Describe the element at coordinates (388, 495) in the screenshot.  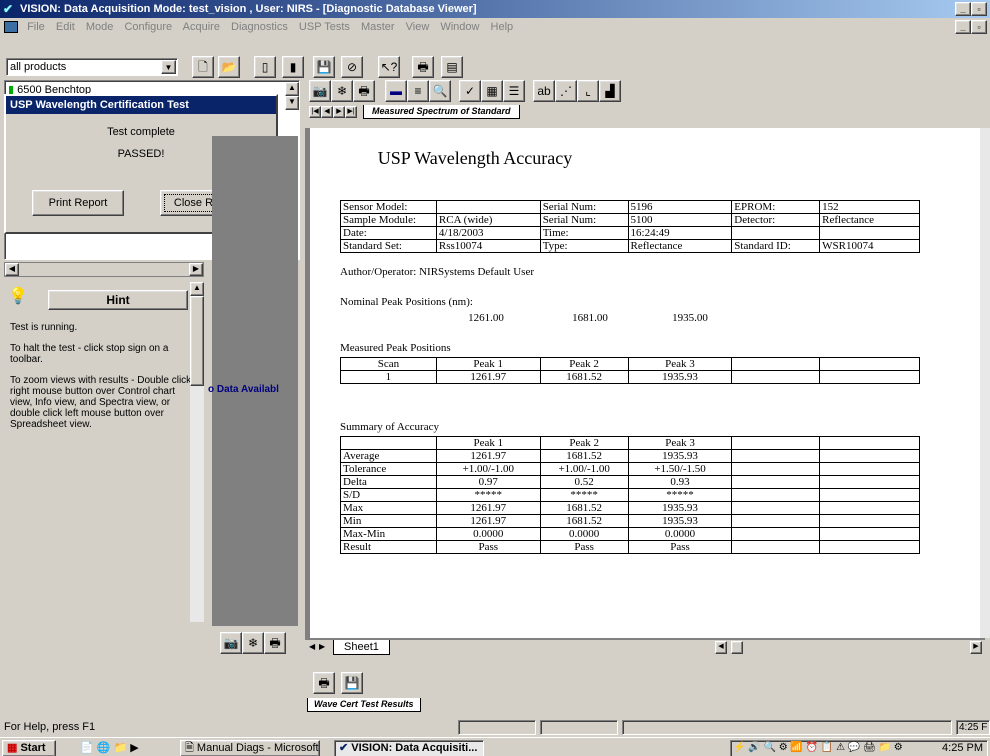
I see `table-cell: S/D` at that location.